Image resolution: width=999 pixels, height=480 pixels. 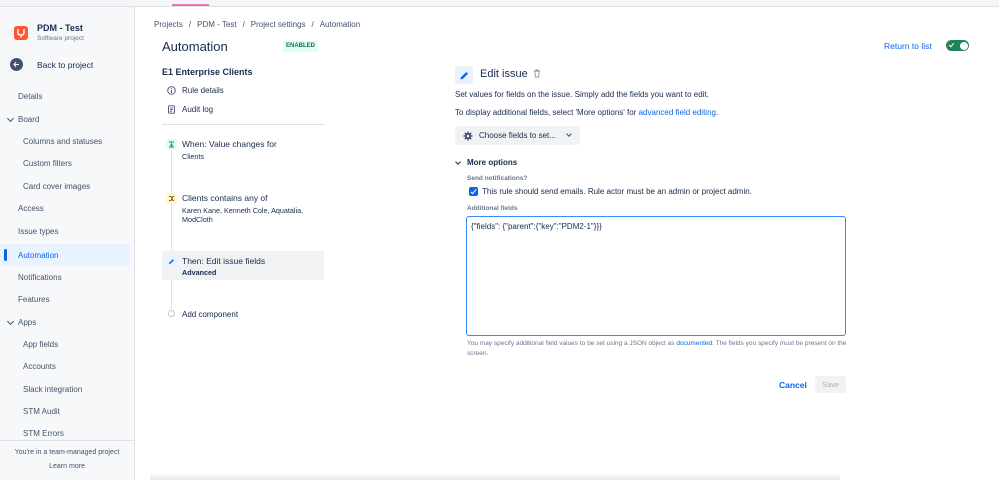 What do you see at coordinates (65, 366) in the screenshot?
I see `sidebar-item-accounts: Accounts` at bounding box center [65, 366].